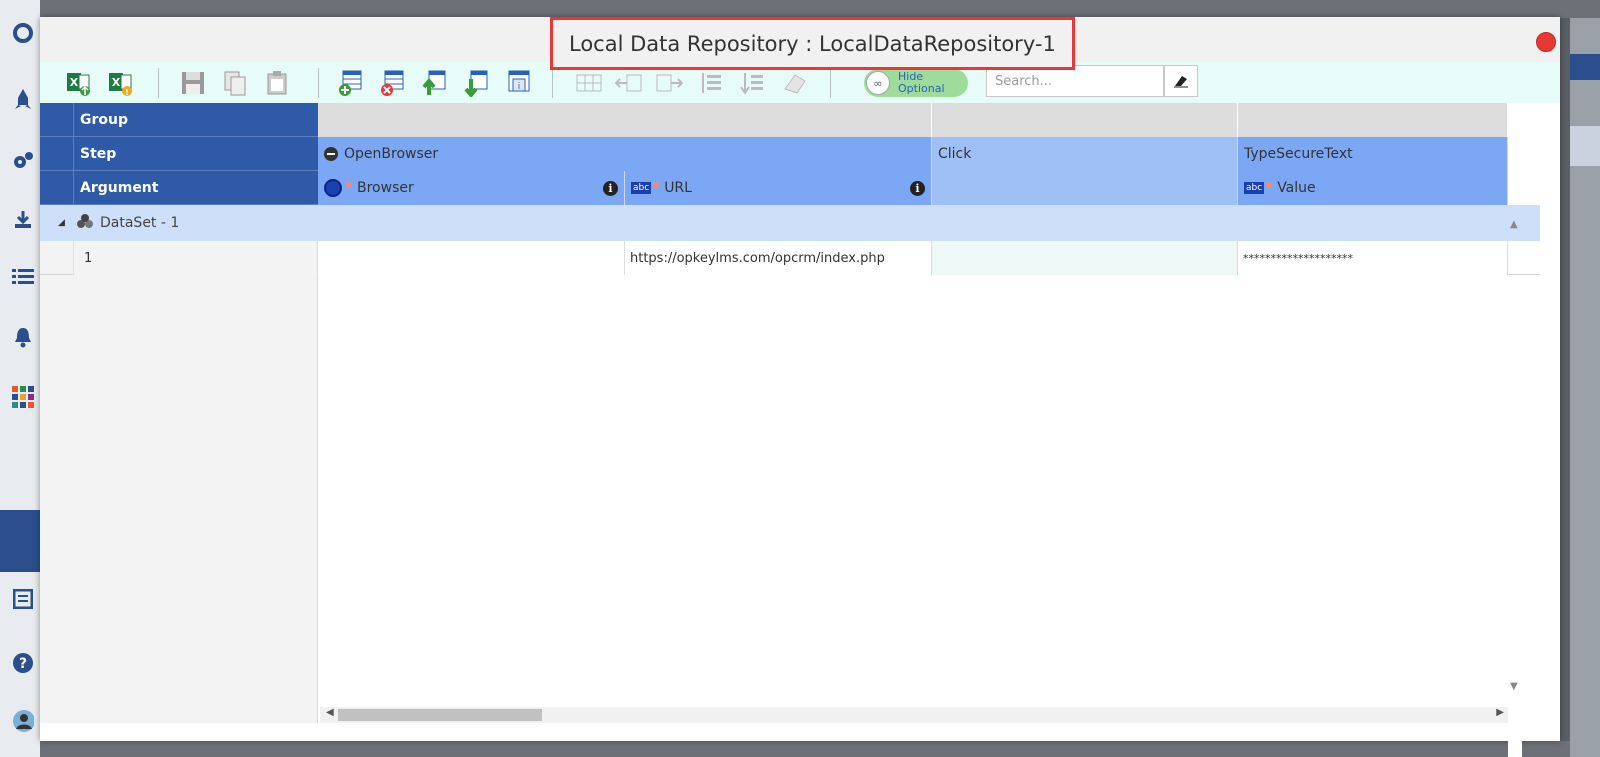  Describe the element at coordinates (1373, 258) in the screenshot. I see `value-cell: ********************` at that location.